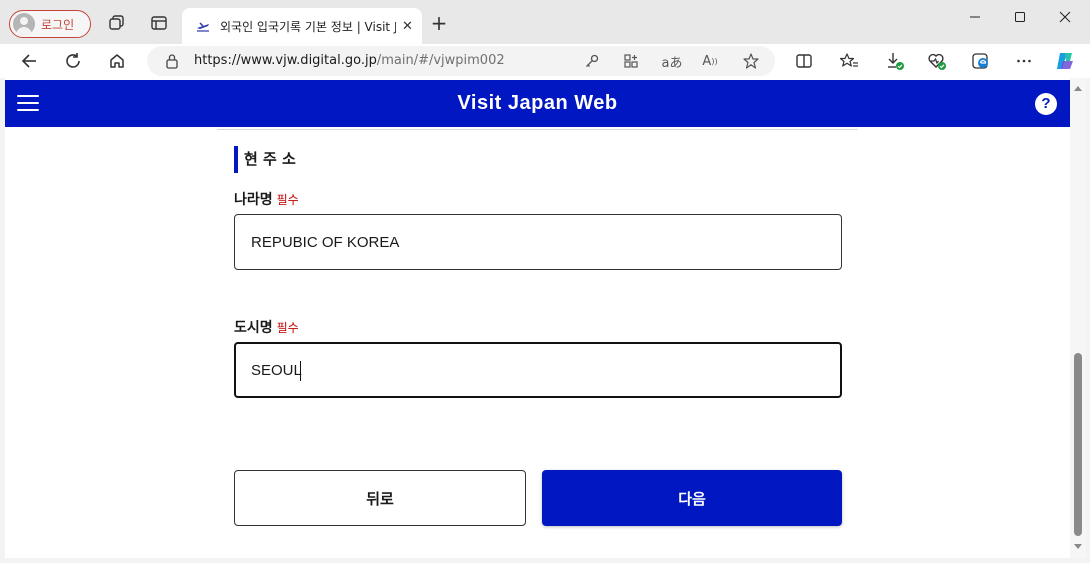 The width and height of the screenshot is (1090, 563). I want to click on translate-icon: aあ, so click(672, 61).